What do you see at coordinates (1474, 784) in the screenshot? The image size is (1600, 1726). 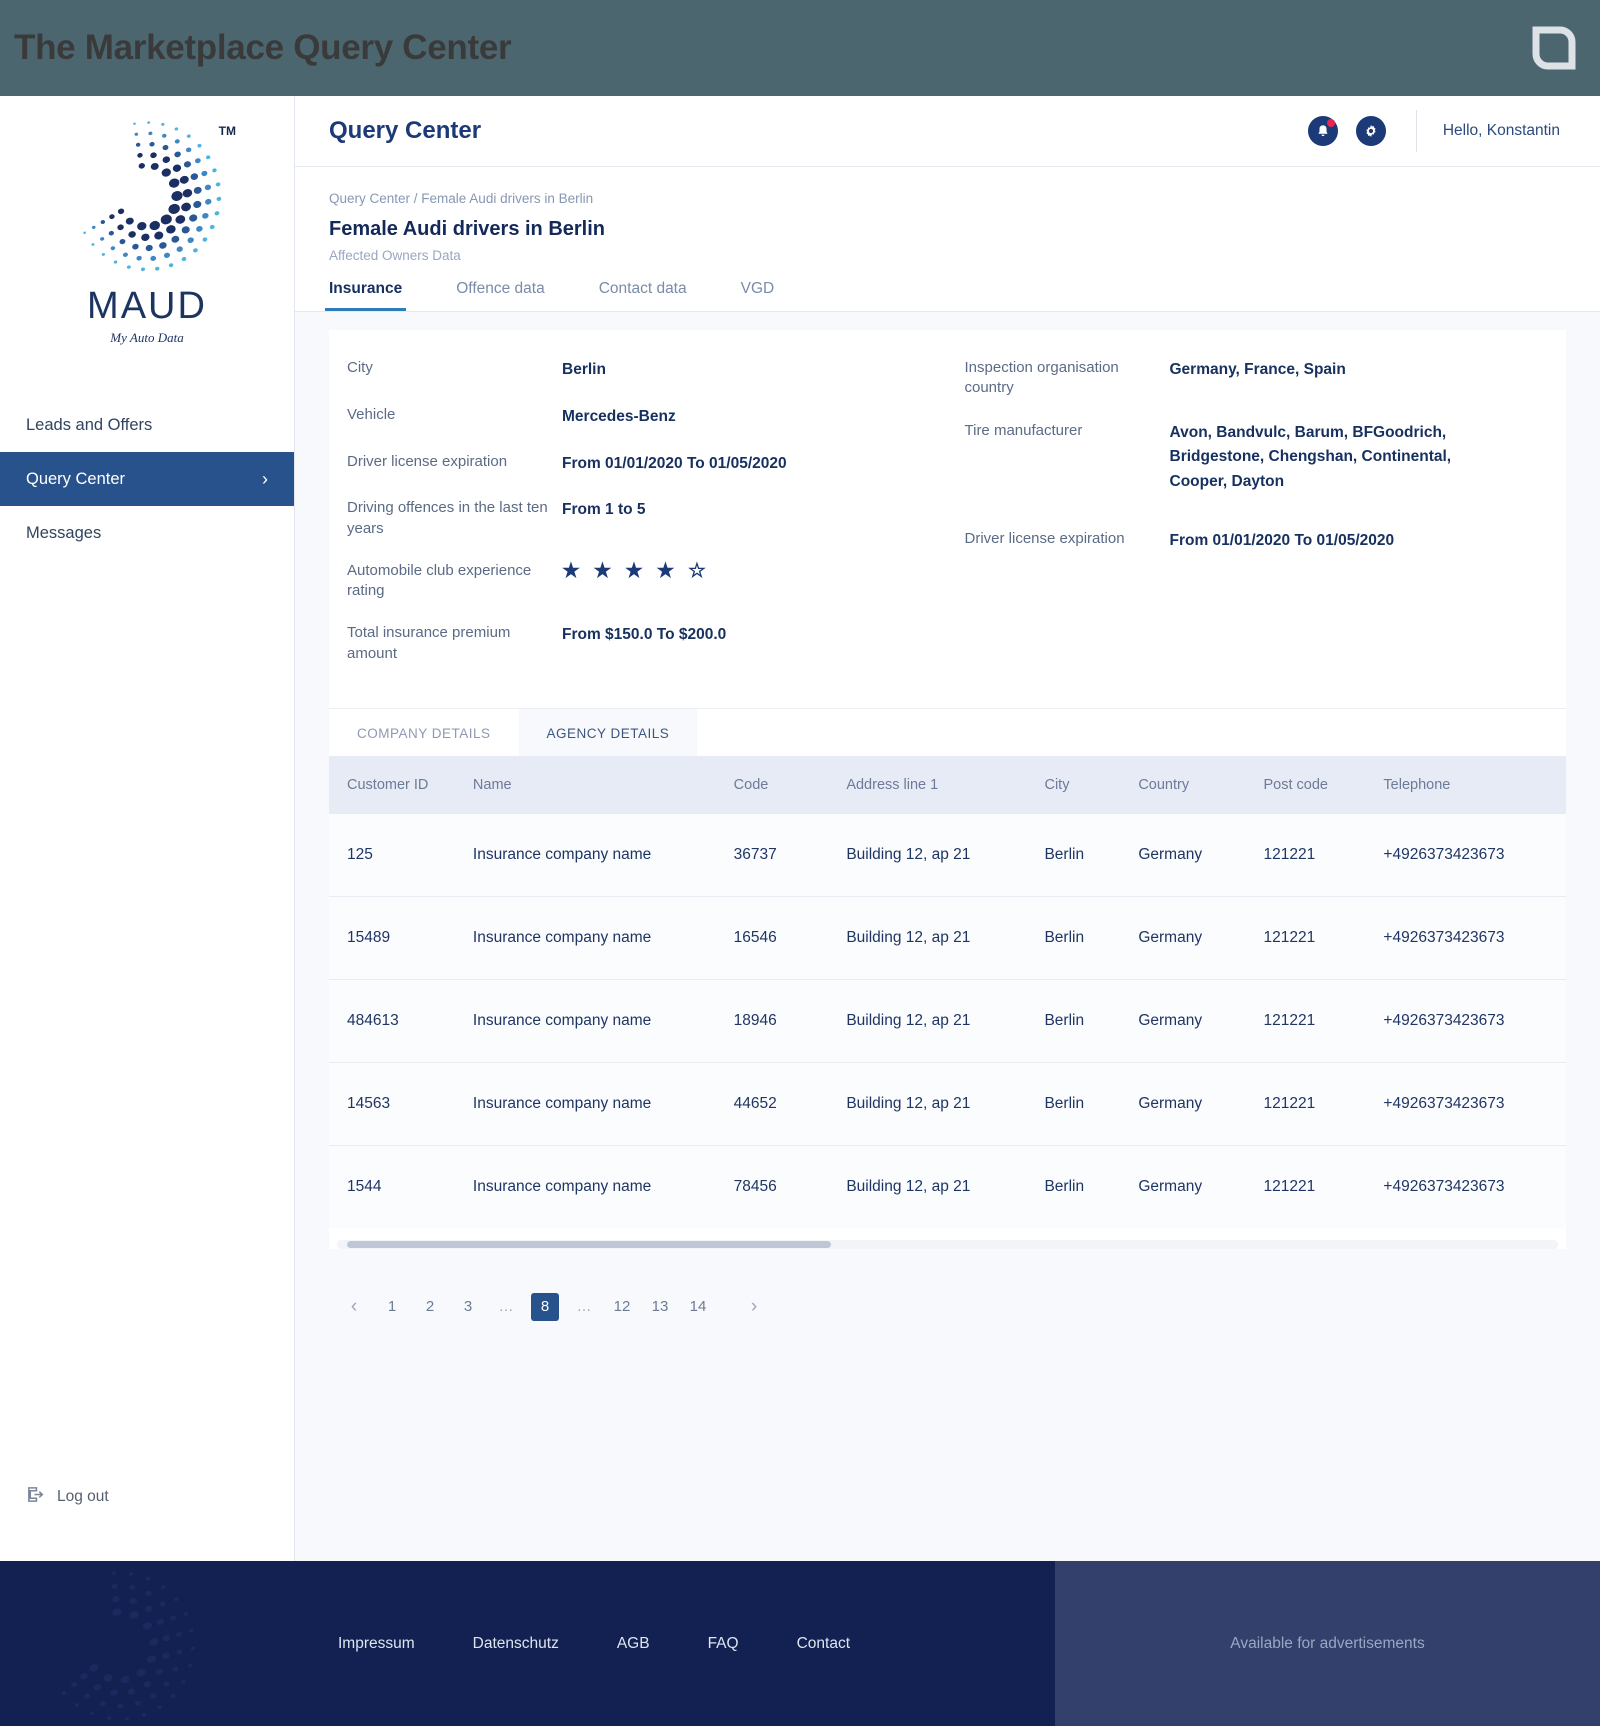 I see `column-header-telephone: Telephone` at bounding box center [1474, 784].